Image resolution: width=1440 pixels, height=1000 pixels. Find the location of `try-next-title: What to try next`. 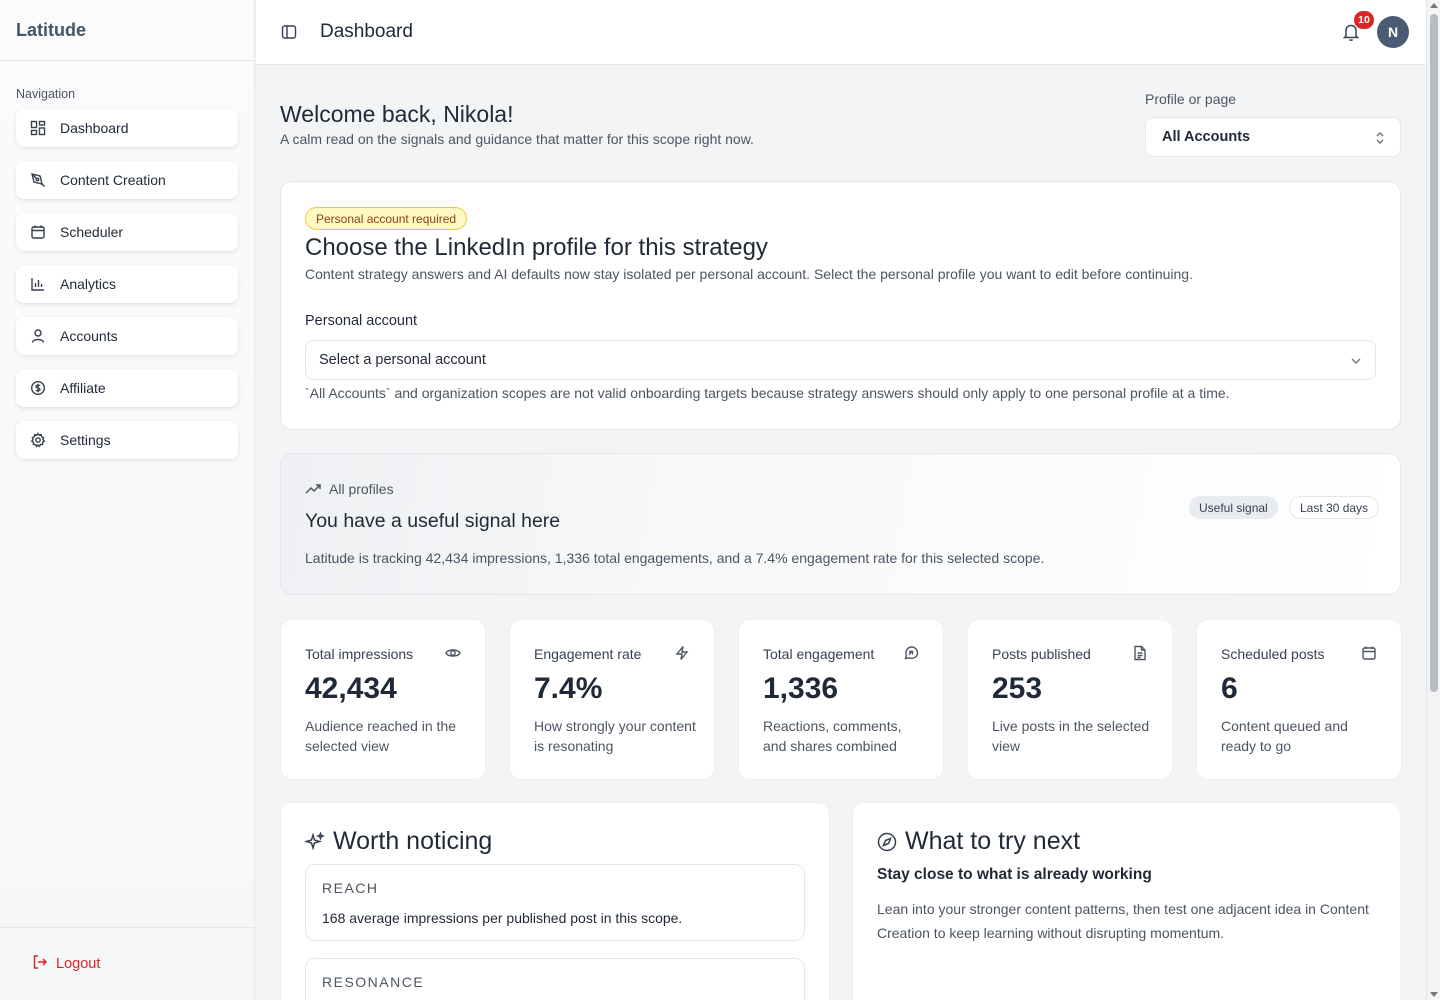

try-next-title: What to try next is located at coordinates (978, 841).